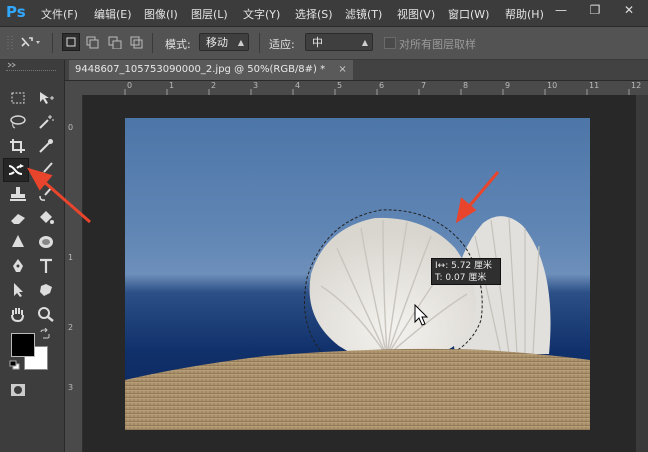  I want to click on options-bar: 模式: 移动 ▲ 适应: 中 ▲ 对所有图层取样, so click(324, 43).